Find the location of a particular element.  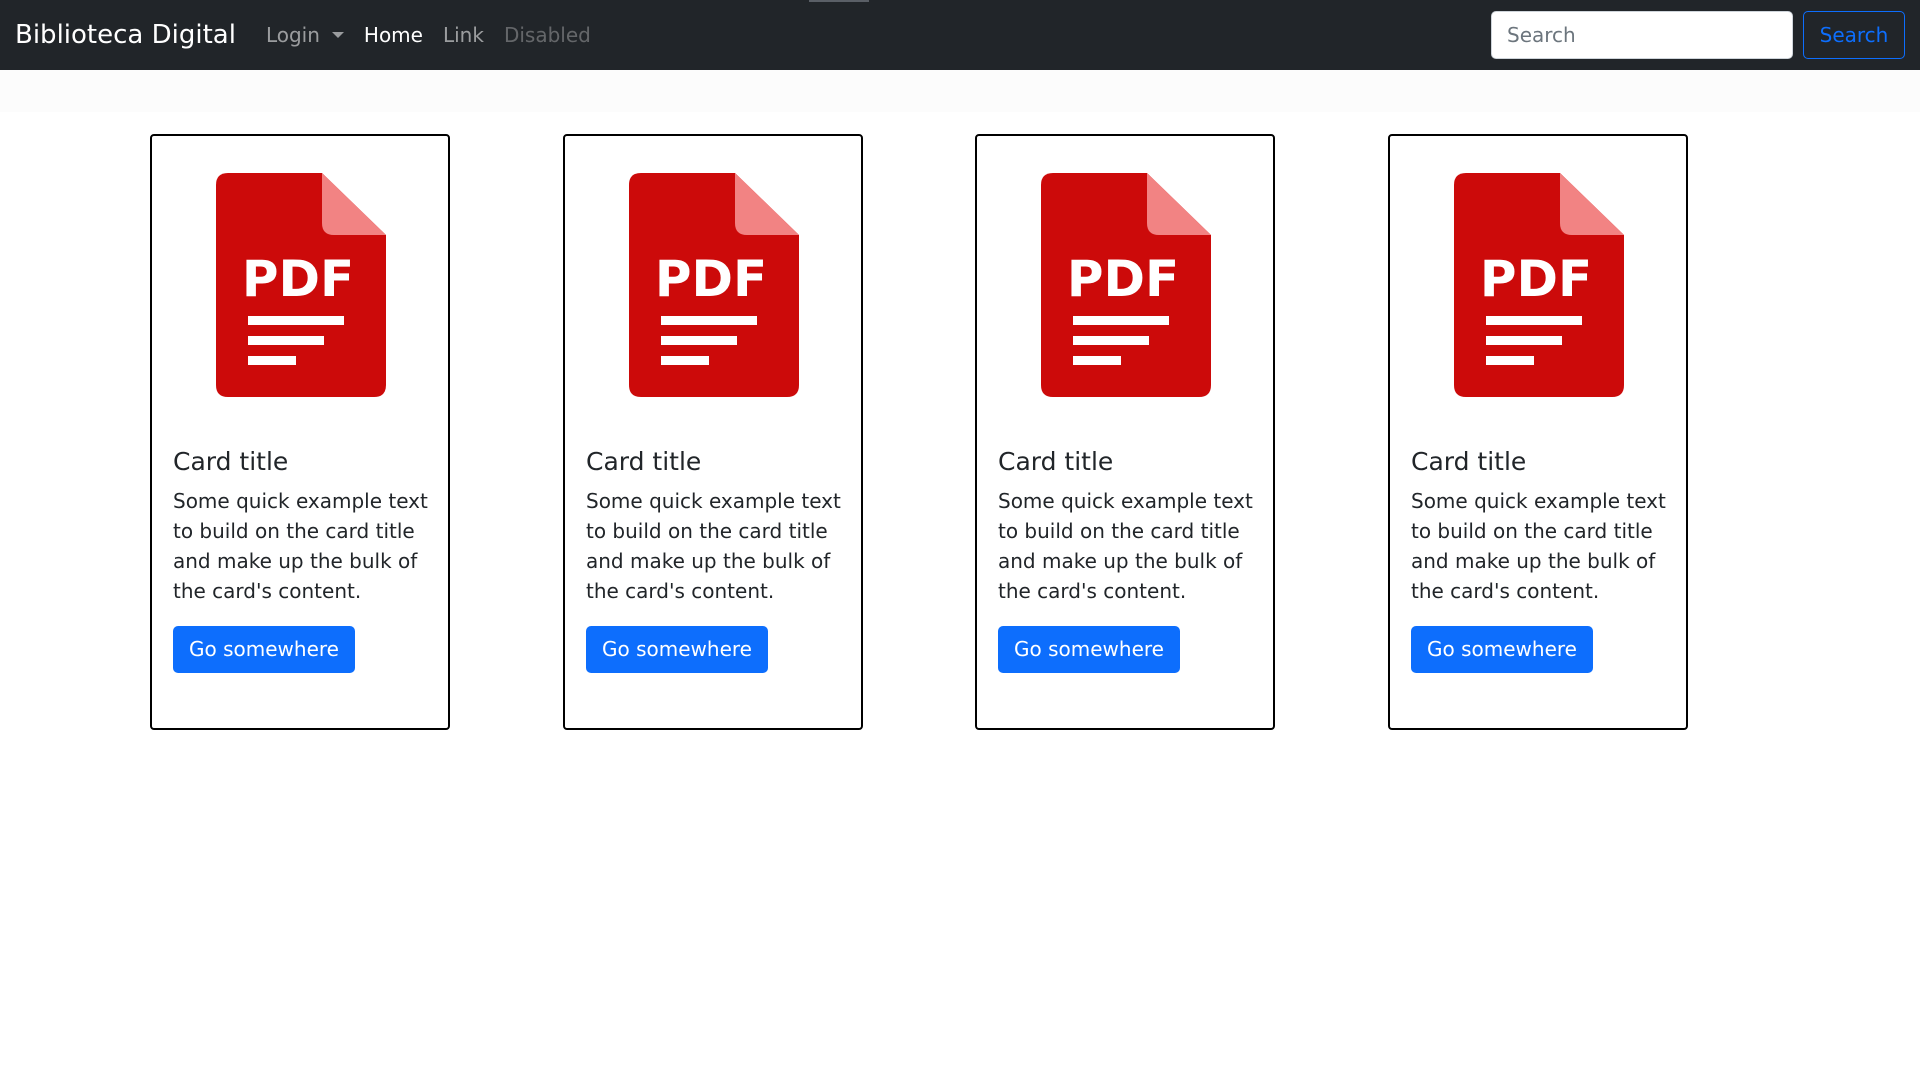

top-tab-indicator is located at coordinates (839, 1).